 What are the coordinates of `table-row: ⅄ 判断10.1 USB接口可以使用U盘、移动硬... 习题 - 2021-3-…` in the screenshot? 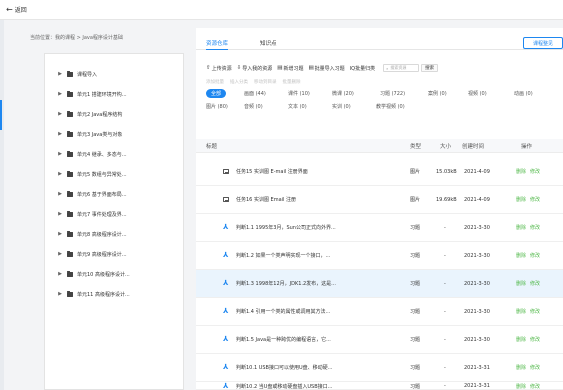 It's located at (379, 368).